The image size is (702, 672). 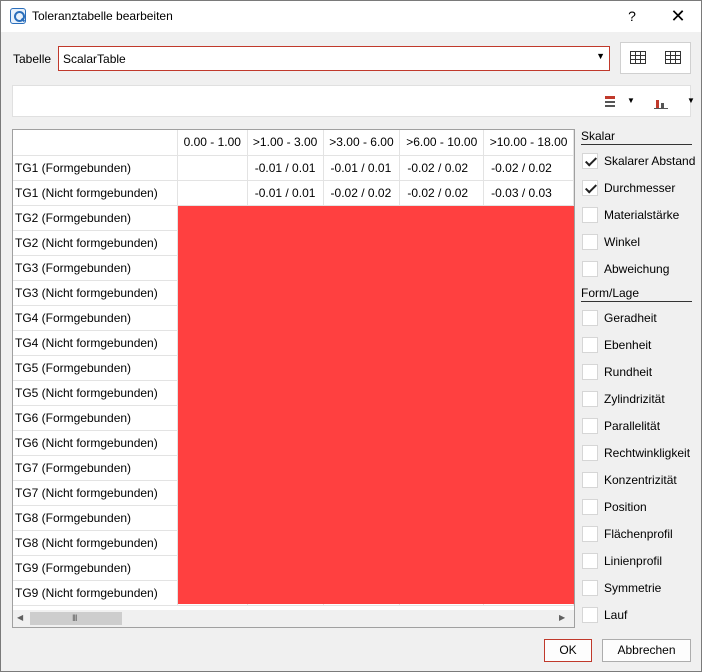 What do you see at coordinates (95, 493) in the screenshot?
I see `row-header: TG7 (Nicht formgebunden)` at bounding box center [95, 493].